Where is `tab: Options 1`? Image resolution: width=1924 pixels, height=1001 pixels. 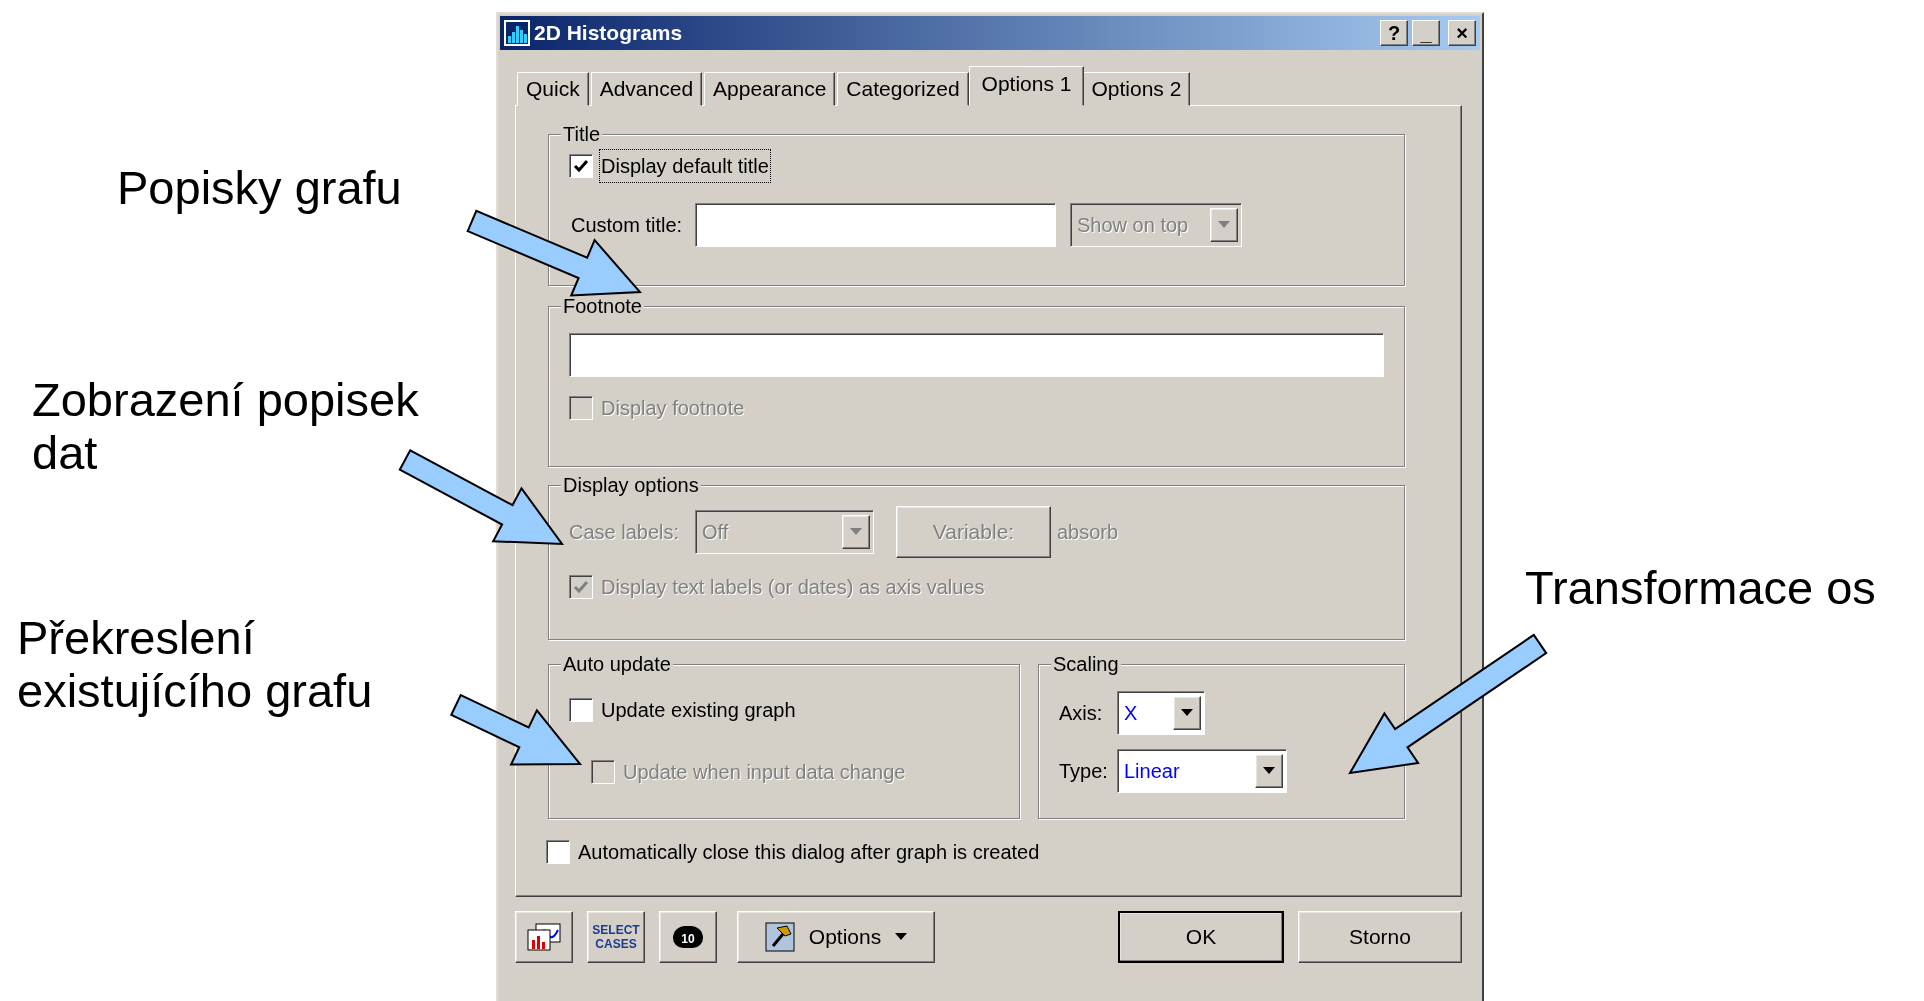
tab: Options 1 is located at coordinates (1026, 86).